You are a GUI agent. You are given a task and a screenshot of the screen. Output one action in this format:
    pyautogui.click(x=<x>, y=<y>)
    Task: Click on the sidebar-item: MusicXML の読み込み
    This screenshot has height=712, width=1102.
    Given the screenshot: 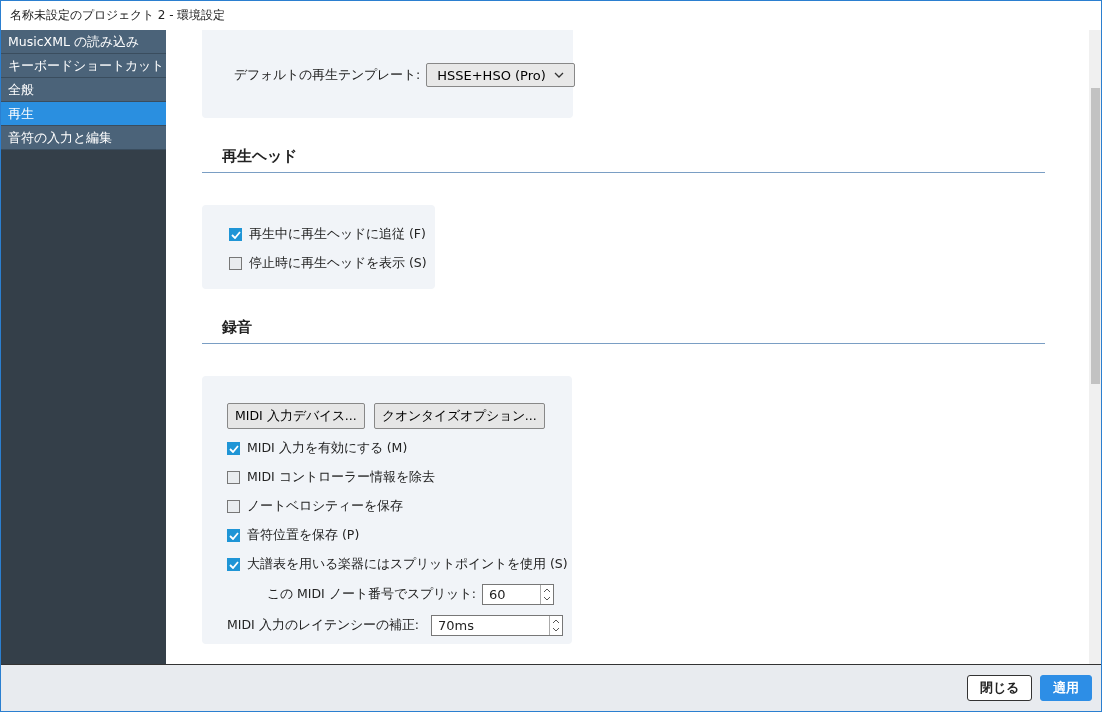 What is the action you would take?
    pyautogui.click(x=83, y=42)
    